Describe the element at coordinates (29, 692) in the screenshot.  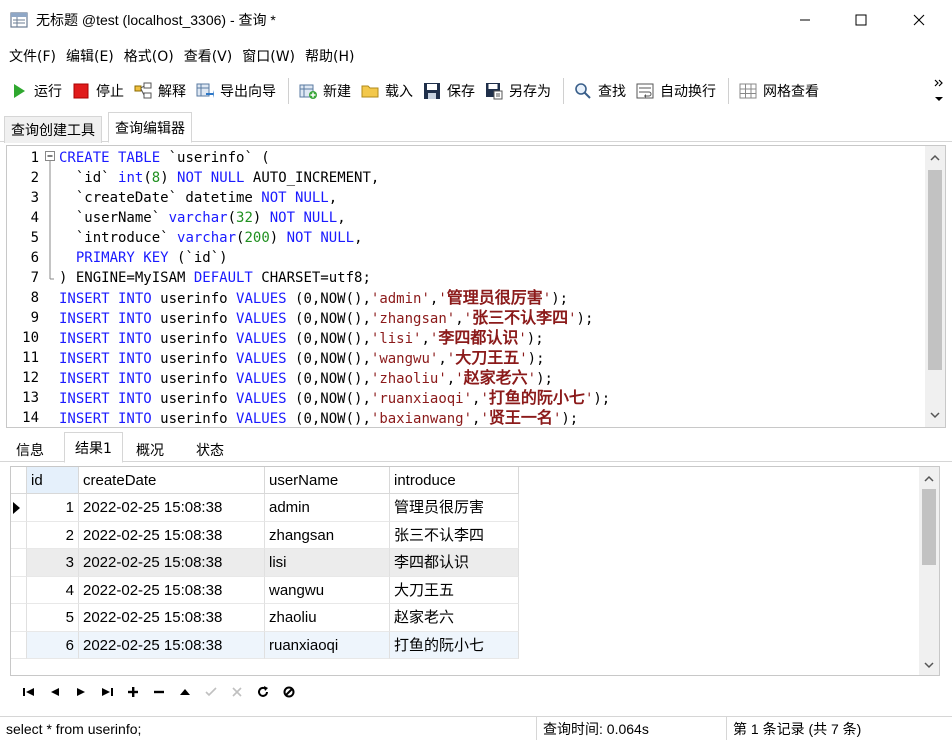
I see `first-record-button` at that location.